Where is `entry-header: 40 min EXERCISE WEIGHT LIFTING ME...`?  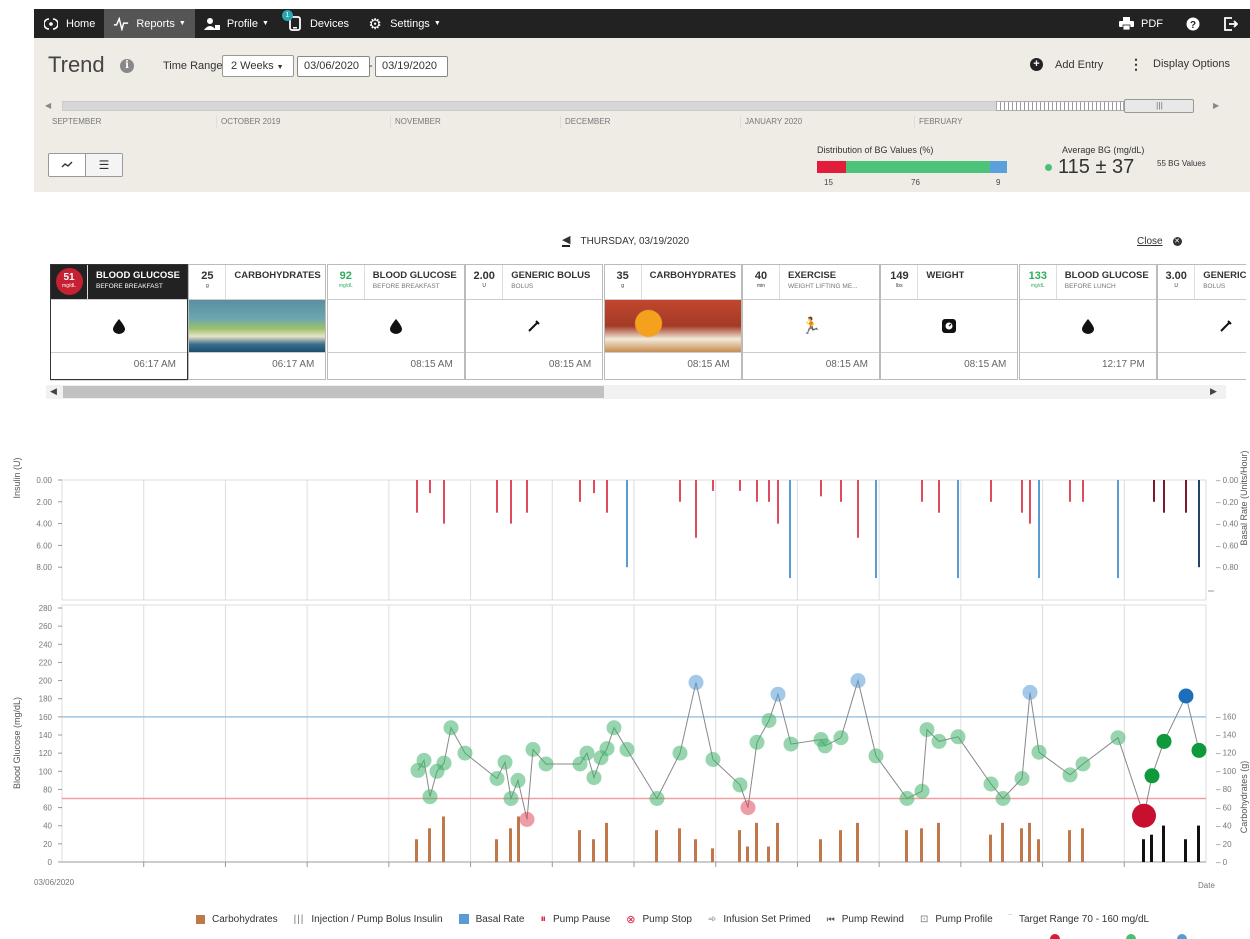 entry-header: 40 min EXERCISE WEIGHT LIFTING ME... is located at coordinates (811, 282).